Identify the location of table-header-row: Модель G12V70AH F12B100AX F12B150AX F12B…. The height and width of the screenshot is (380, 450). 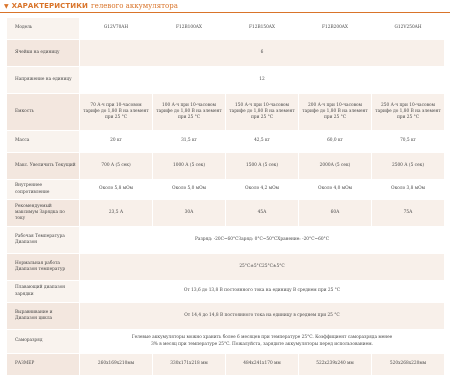
(225, 28).